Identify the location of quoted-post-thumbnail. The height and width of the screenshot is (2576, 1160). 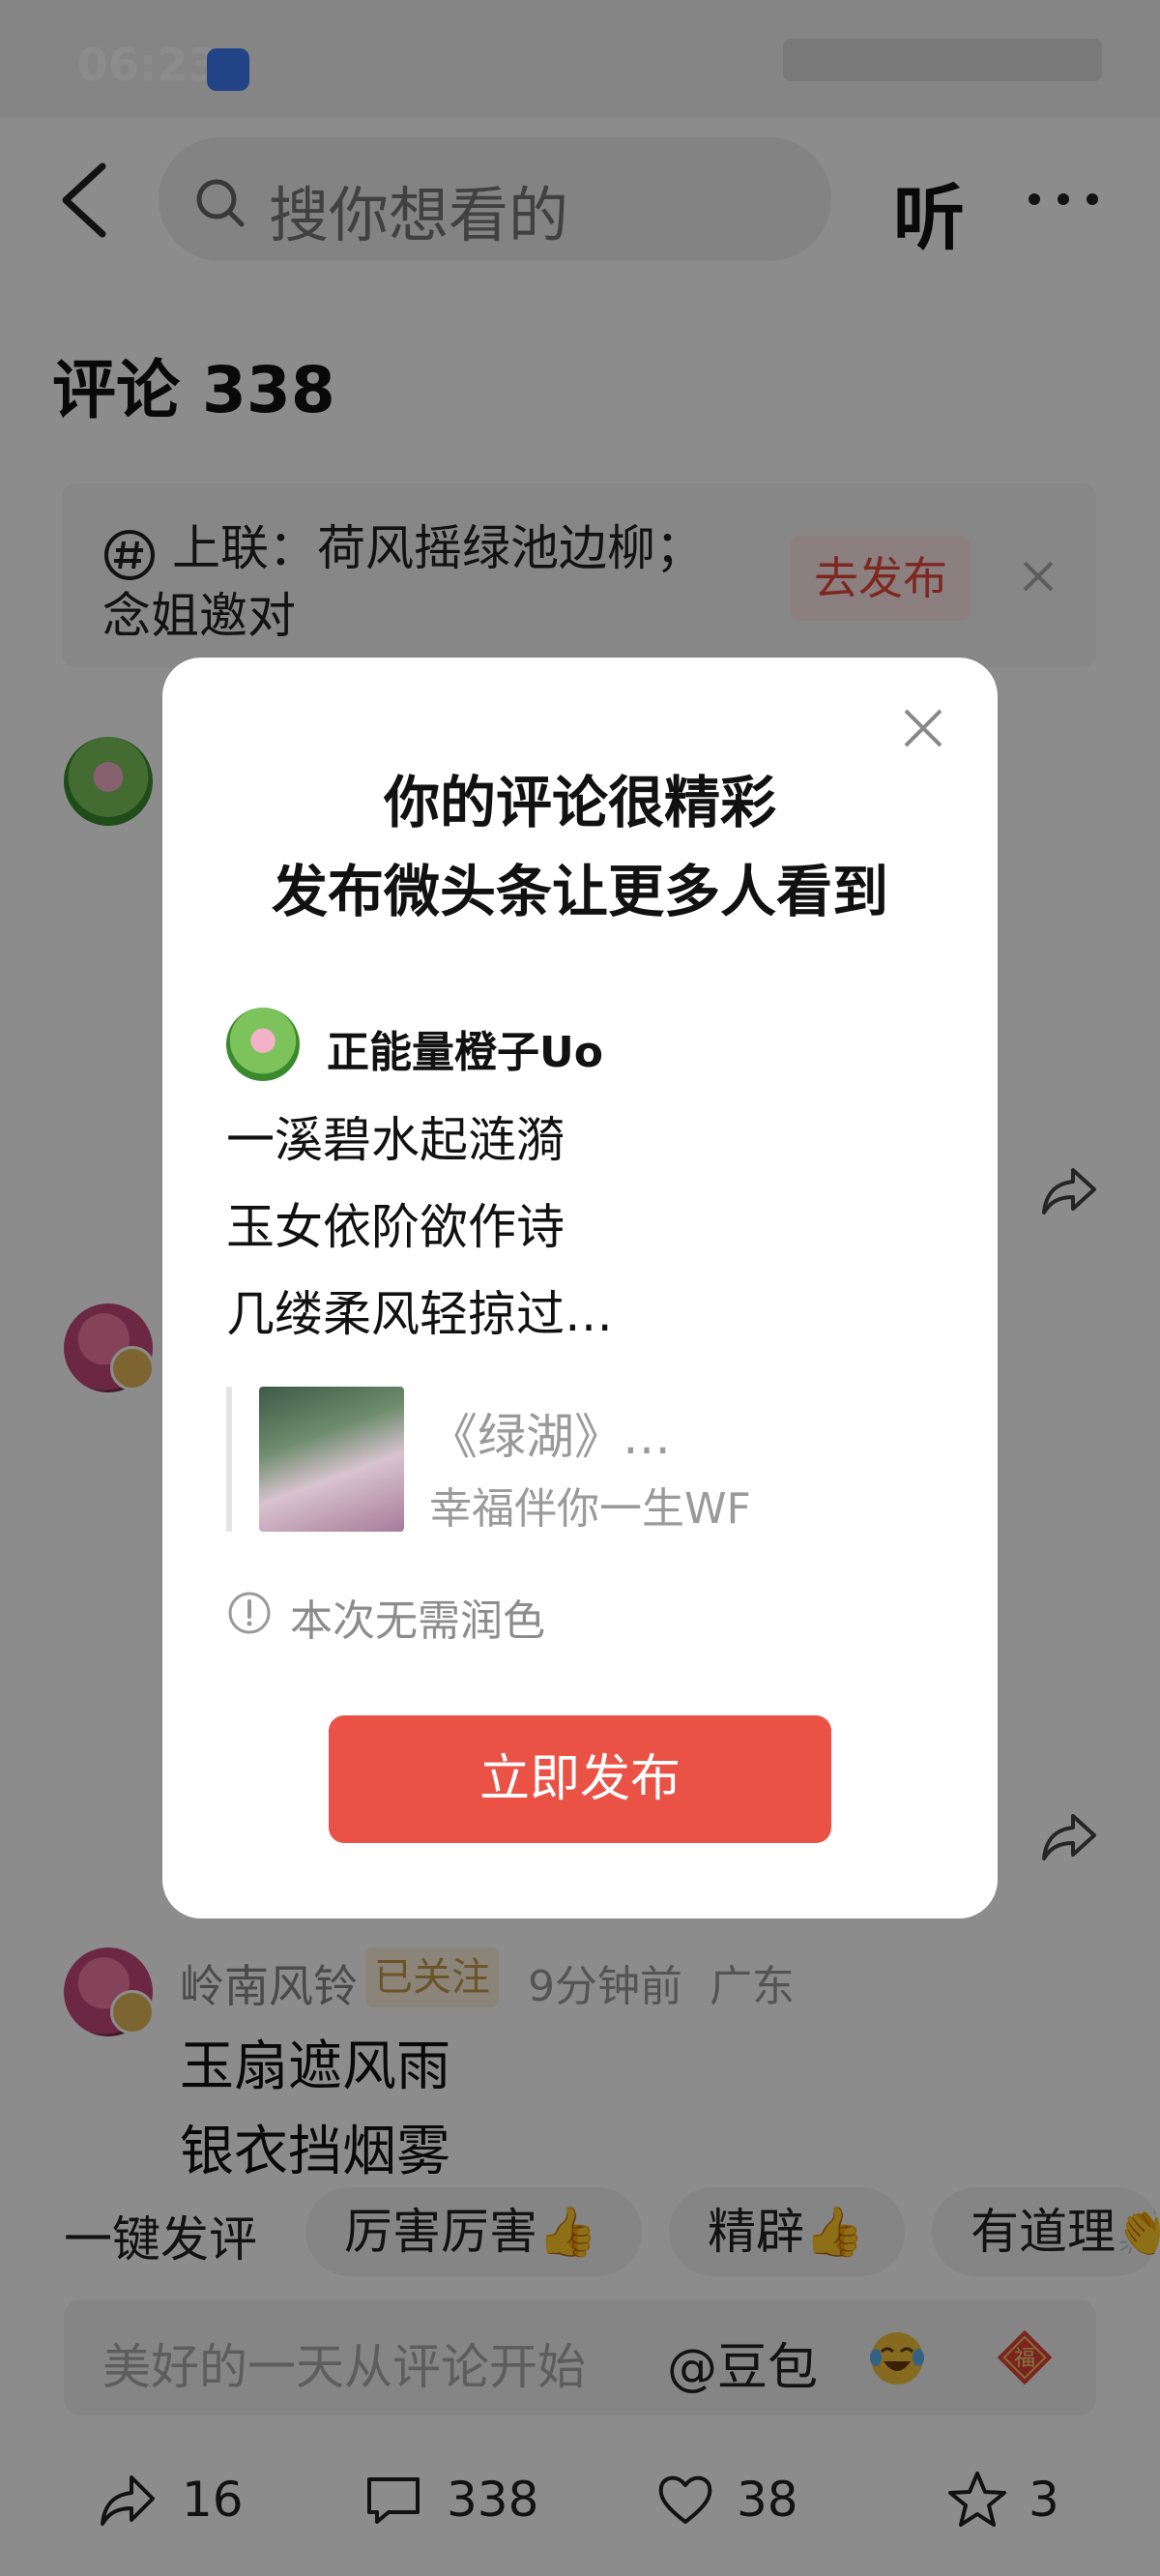
(332, 1459).